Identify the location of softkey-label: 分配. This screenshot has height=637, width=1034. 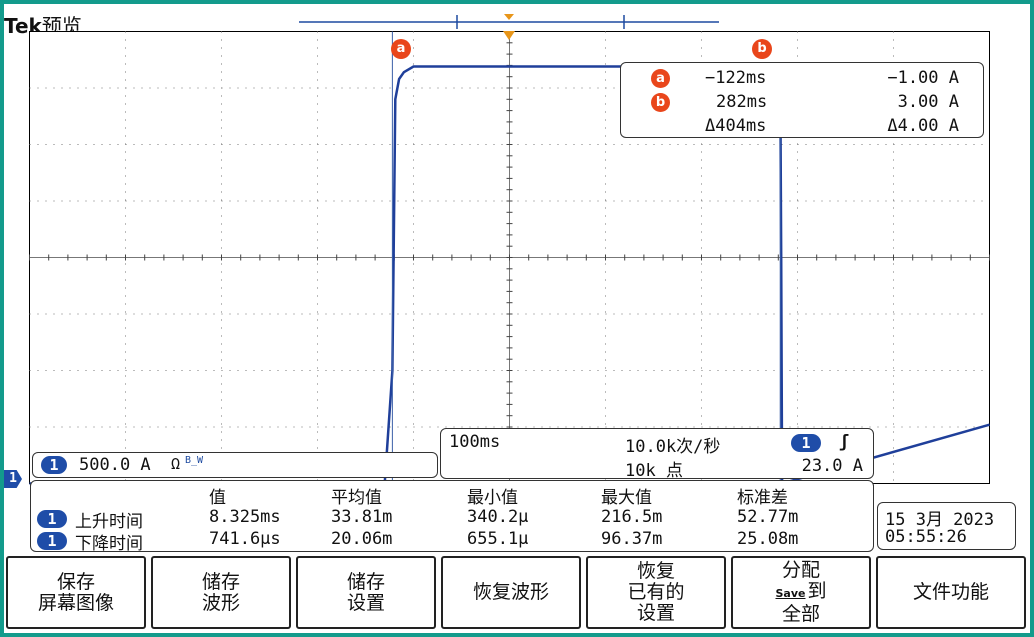
(800, 570).